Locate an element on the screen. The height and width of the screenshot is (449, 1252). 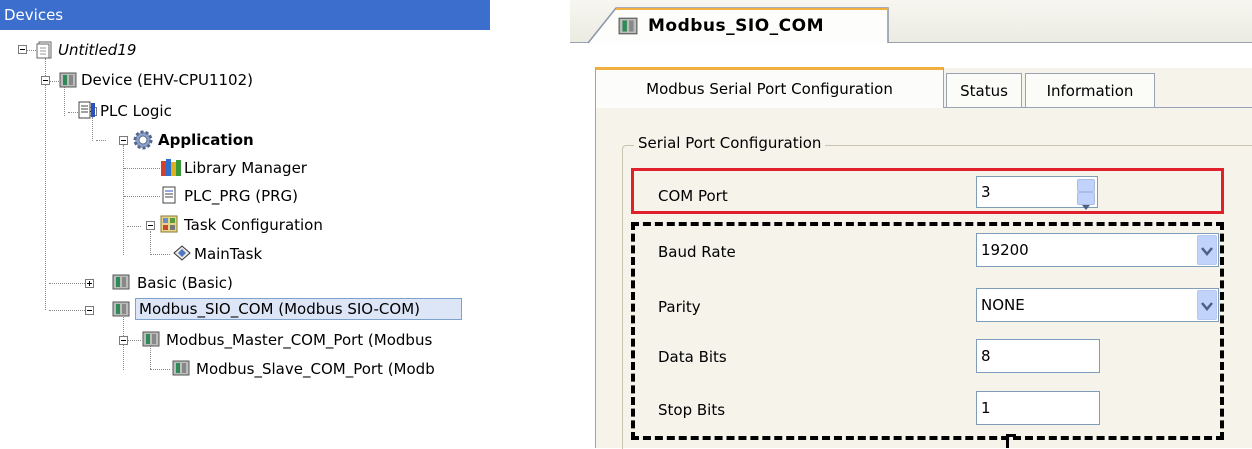
library-books-icon is located at coordinates (171, 167).